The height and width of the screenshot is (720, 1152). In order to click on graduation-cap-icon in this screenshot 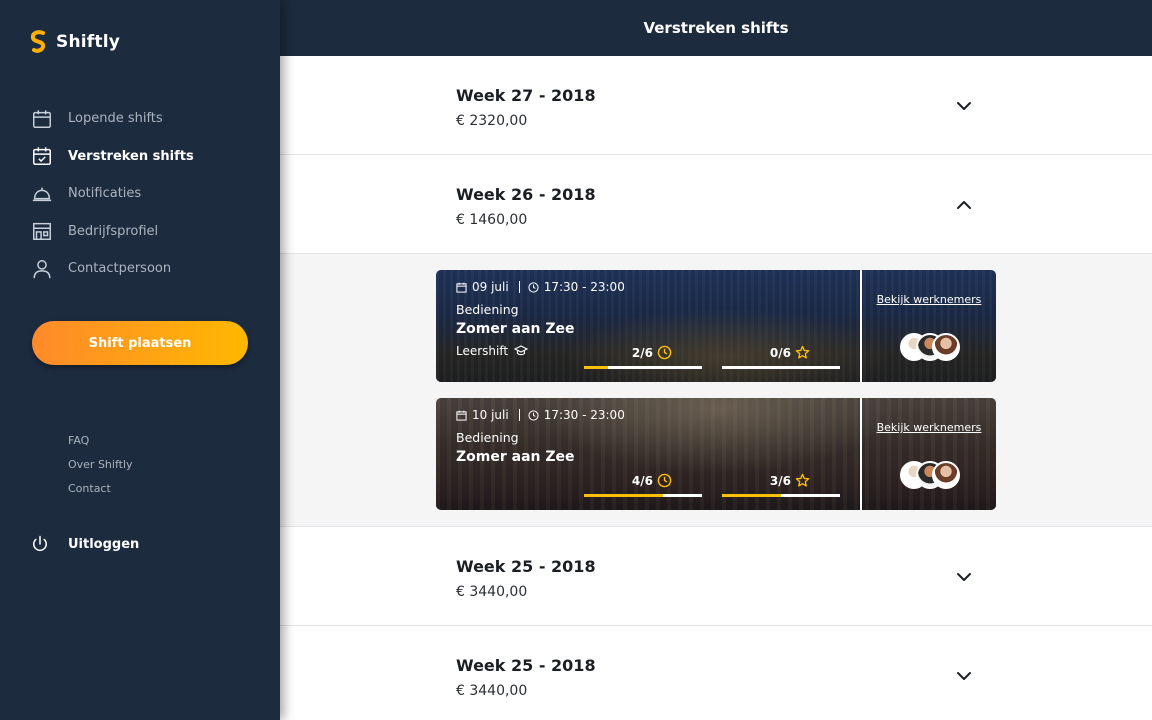, I will do `click(521, 350)`.